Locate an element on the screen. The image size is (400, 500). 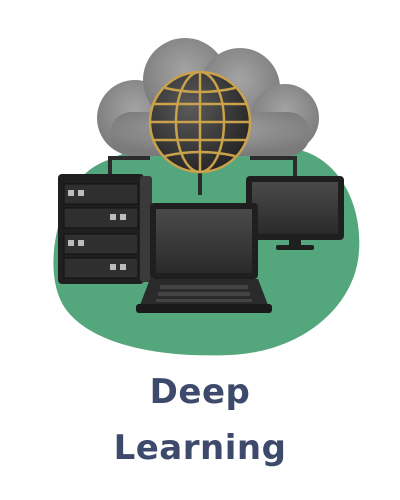
card-title-line-2: Learning is located at coordinates (200, 448).